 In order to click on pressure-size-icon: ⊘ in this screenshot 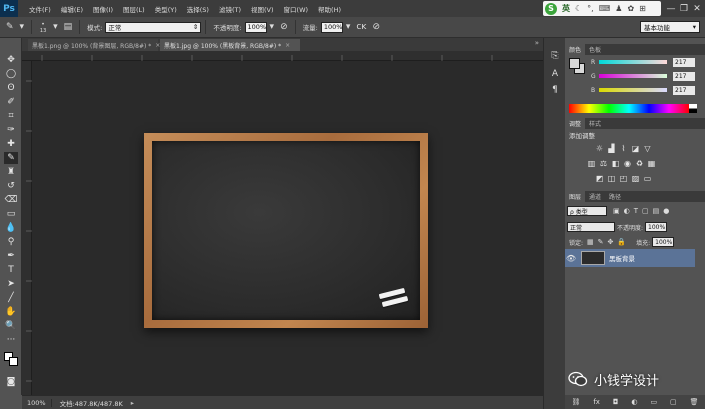, I will do `click(377, 27)`.